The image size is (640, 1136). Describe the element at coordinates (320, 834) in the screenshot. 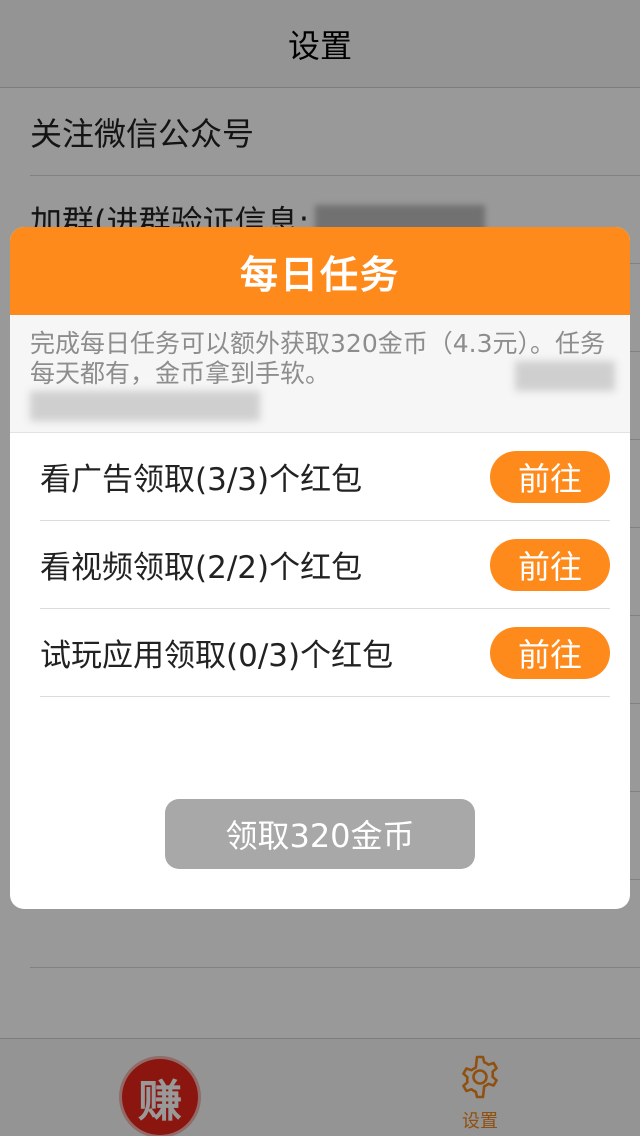

I see `claim-coins-button: 领取320金币` at that location.